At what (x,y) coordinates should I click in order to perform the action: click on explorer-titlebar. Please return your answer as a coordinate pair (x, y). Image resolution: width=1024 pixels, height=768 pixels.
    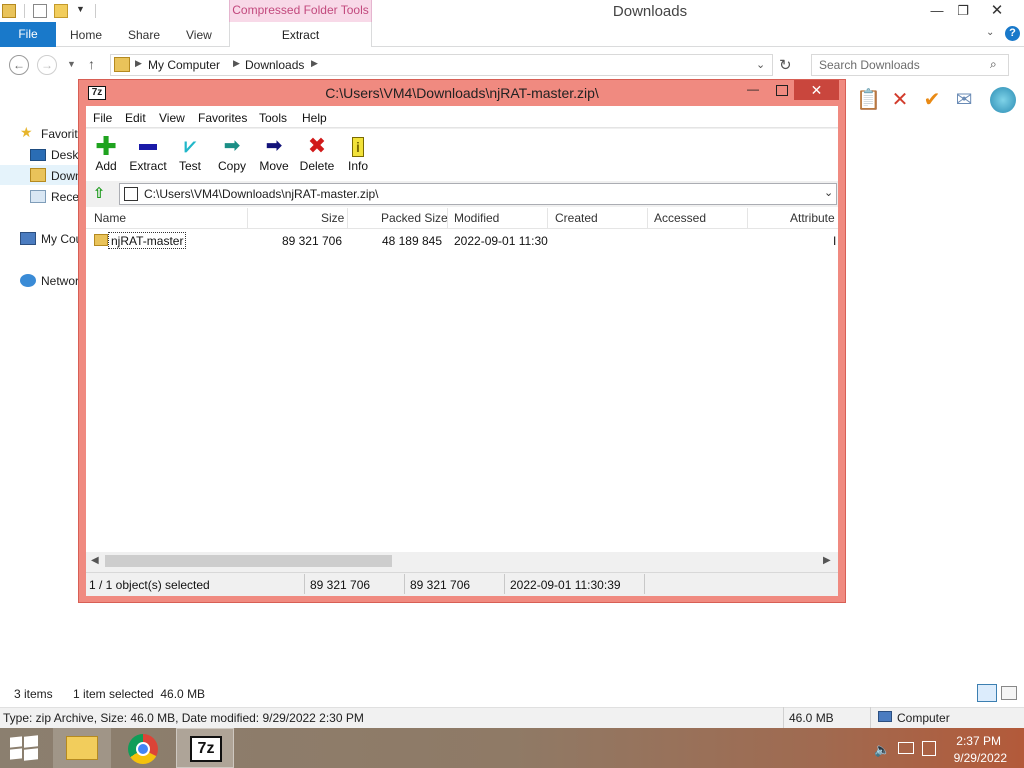
    Looking at the image, I should click on (512, 11).